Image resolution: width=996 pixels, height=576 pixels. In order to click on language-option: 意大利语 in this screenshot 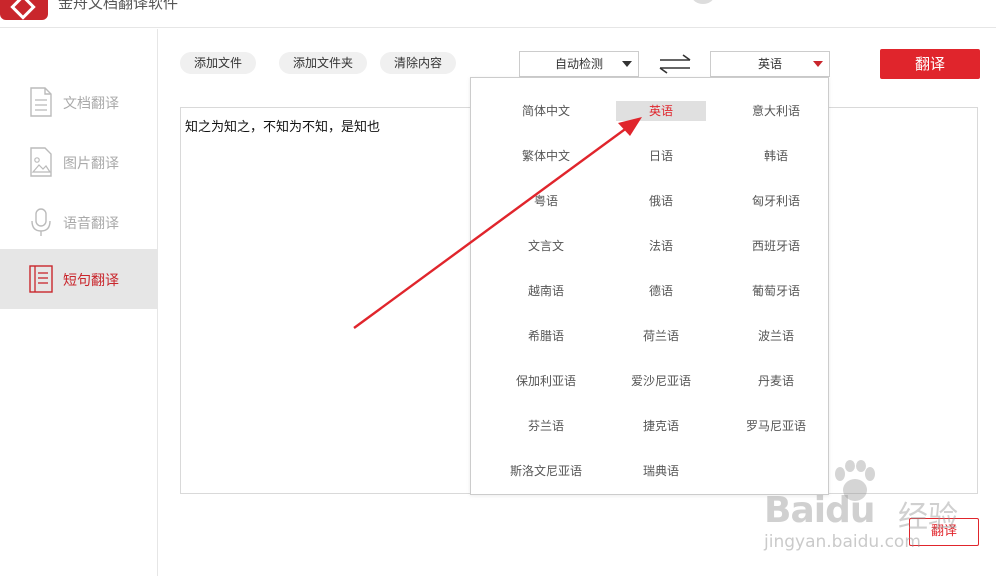, I will do `click(776, 111)`.